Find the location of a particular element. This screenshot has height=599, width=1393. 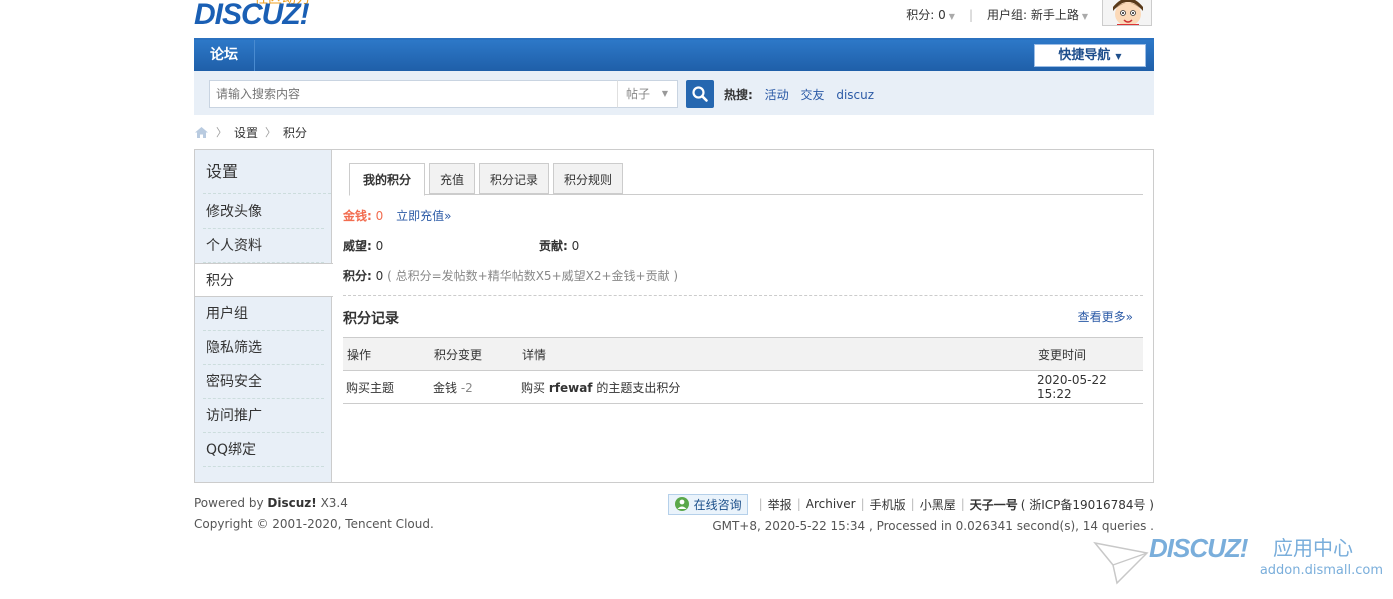

column-header: 详情 is located at coordinates (776, 354).